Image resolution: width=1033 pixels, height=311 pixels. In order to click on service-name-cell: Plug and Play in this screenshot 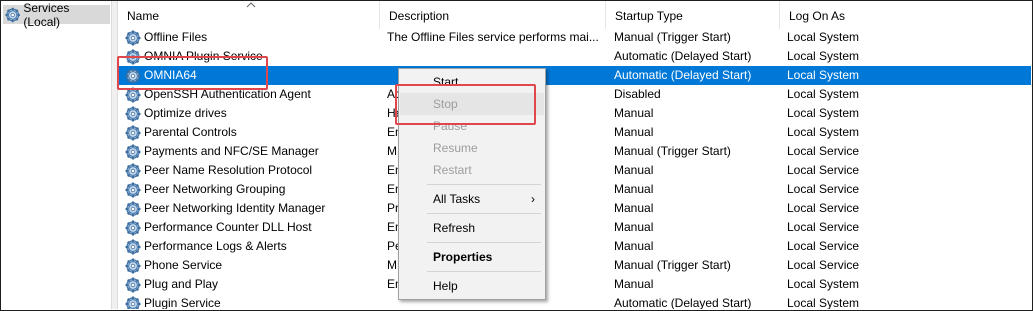, I will do `click(253, 284)`.